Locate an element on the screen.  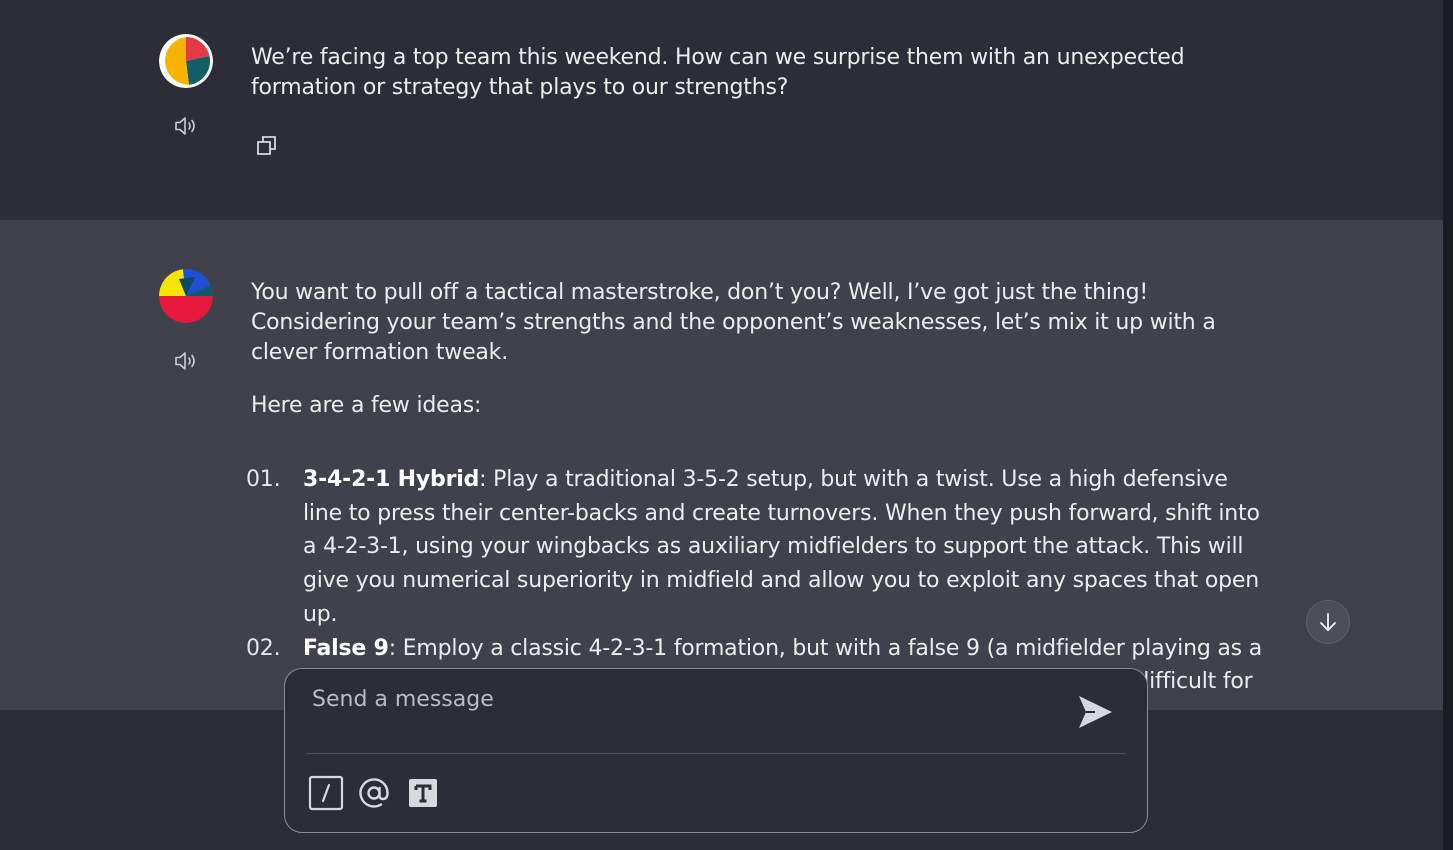
list-item-number: 01. is located at coordinates (263, 479).